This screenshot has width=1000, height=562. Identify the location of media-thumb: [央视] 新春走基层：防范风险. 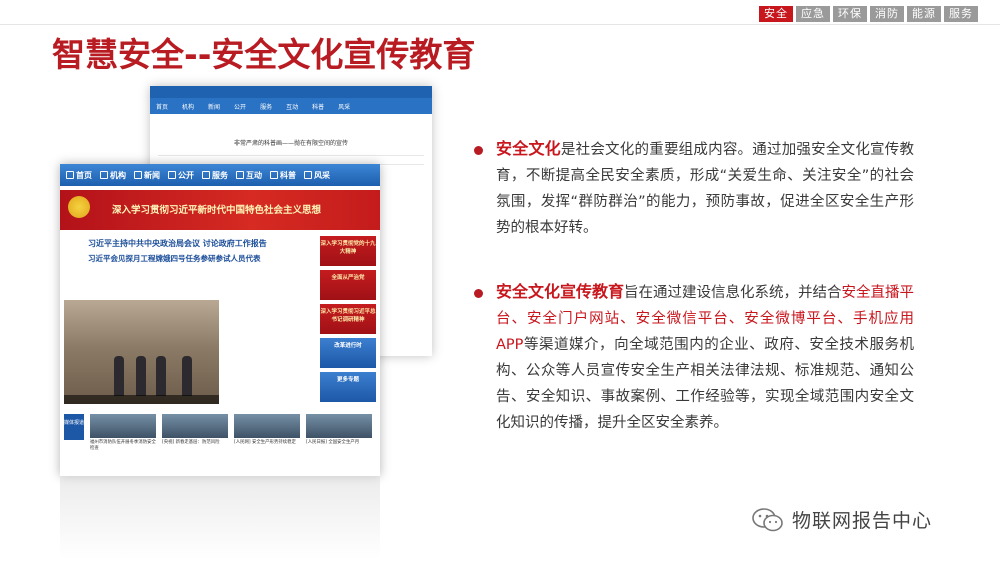
(195, 444).